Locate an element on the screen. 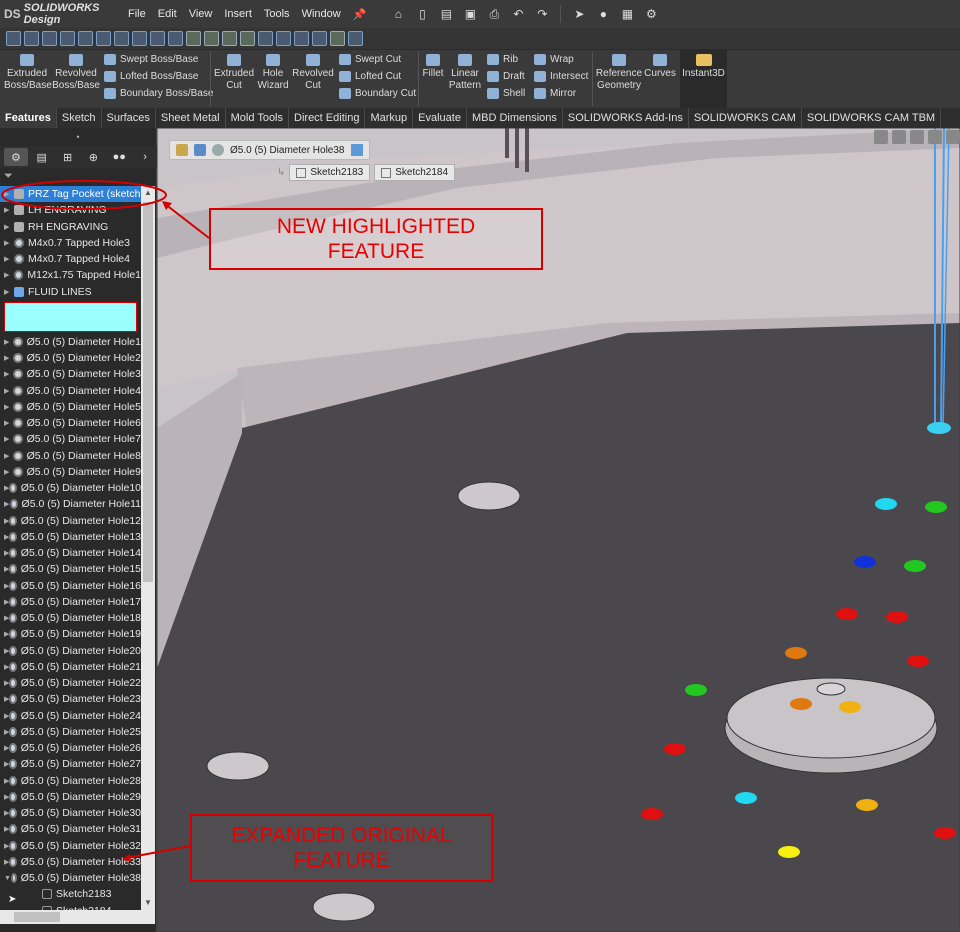 The image size is (960, 932). tree-vertical-scrollbar: ▲ ▼ is located at coordinates (148, 548).